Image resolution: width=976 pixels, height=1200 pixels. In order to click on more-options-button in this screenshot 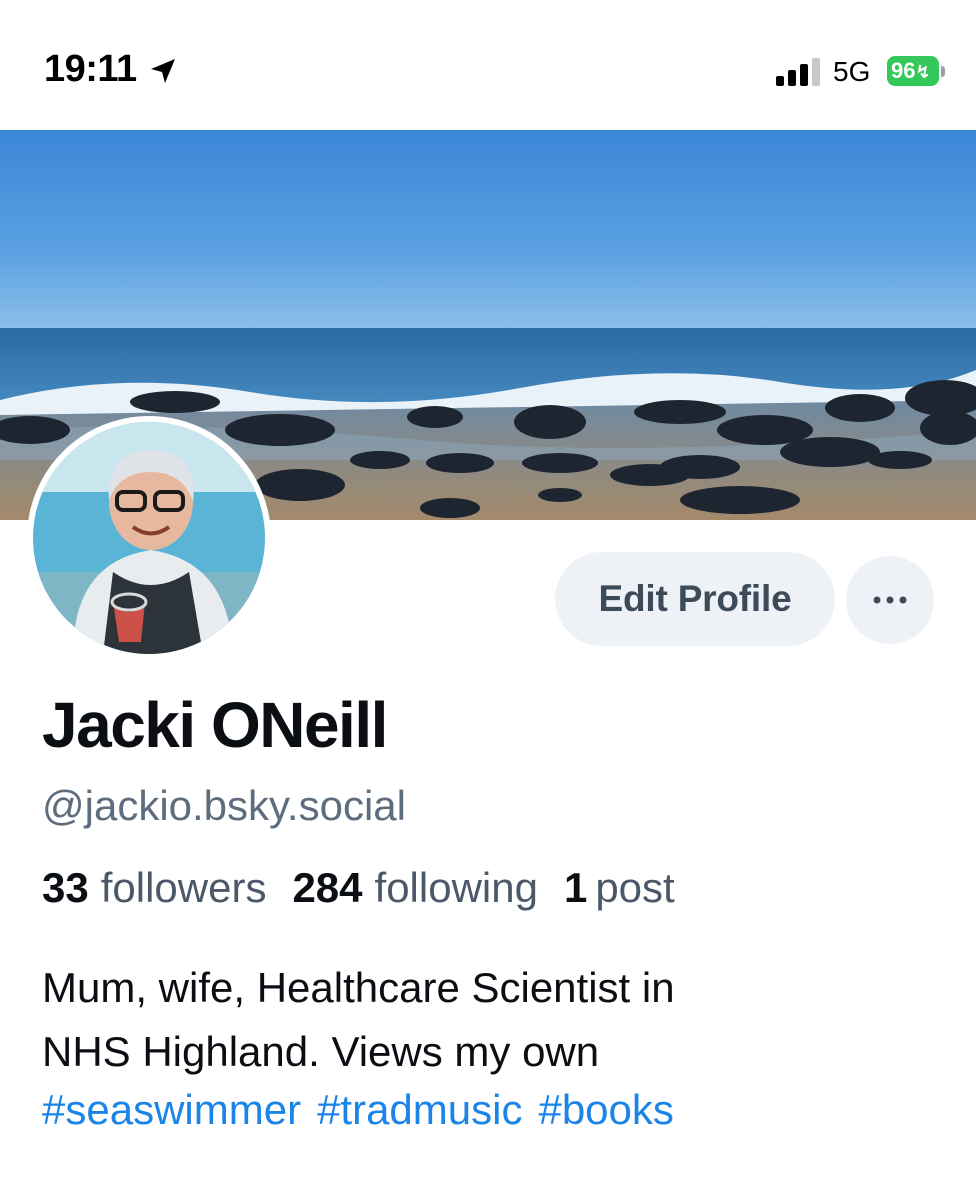, I will do `click(890, 600)`.